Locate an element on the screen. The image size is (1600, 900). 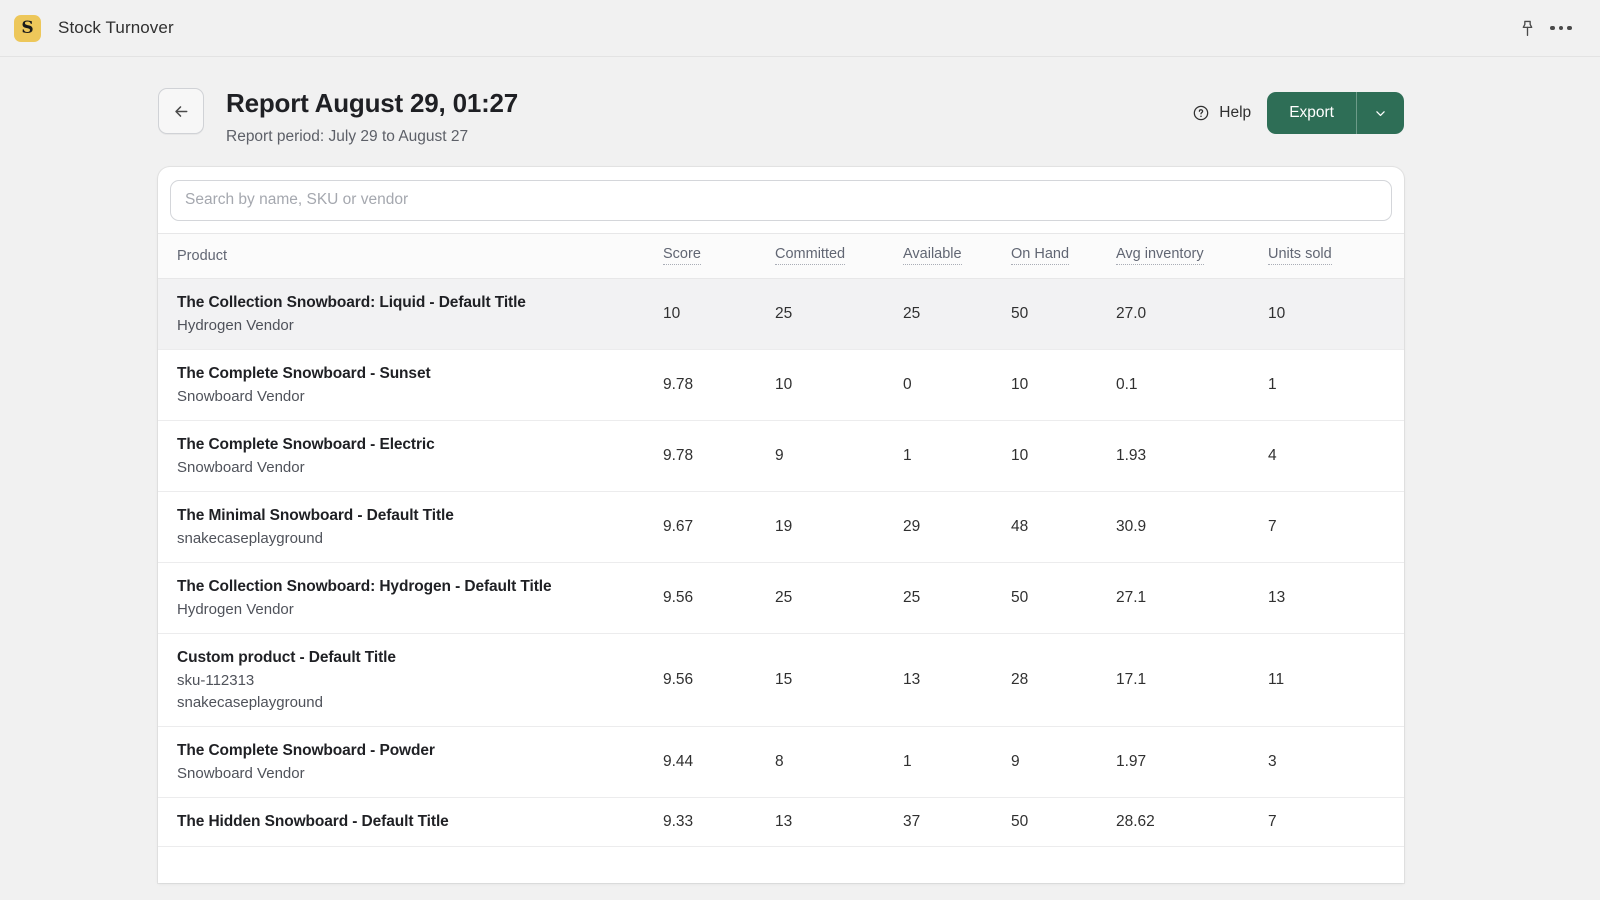
search-bar is located at coordinates (781, 200).